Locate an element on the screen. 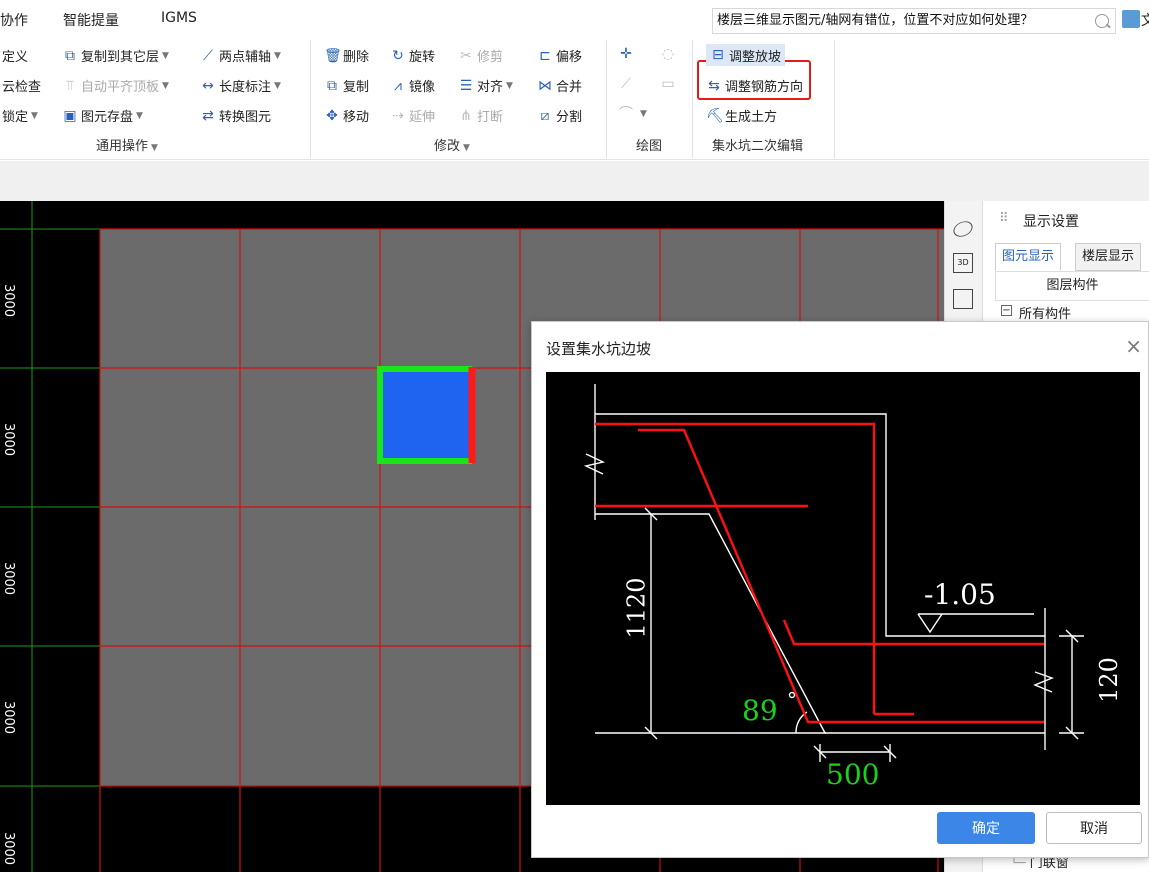 The height and width of the screenshot is (872, 1149). extend-button: ⇢ 延伸 is located at coordinates (412, 116).